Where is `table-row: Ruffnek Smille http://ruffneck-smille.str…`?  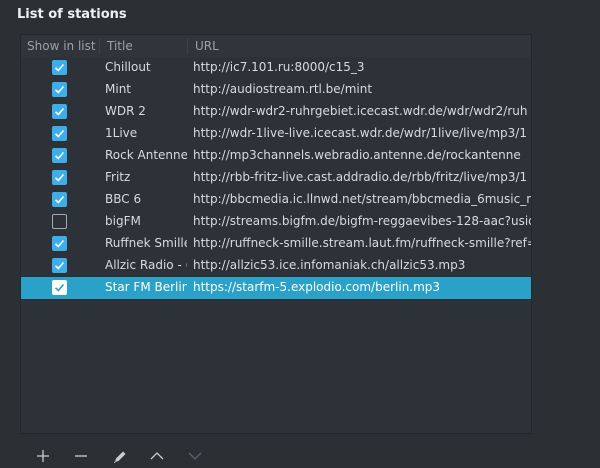 table-row: Ruffnek Smille http://ruffneck-smille.str… is located at coordinates (276, 244).